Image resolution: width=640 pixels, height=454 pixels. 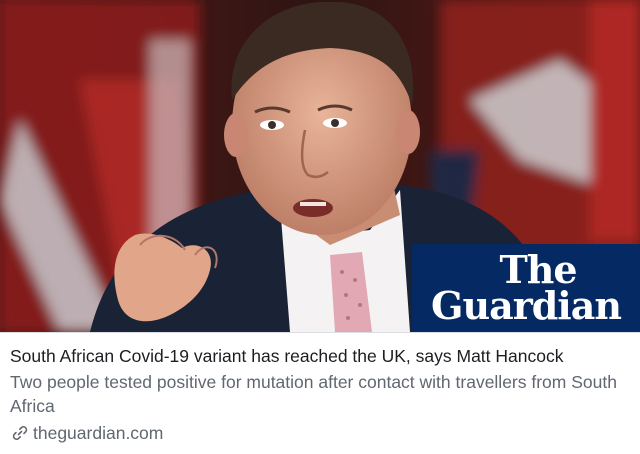 I want to click on guardian-logo: The Guardian, so click(x=526, y=288).